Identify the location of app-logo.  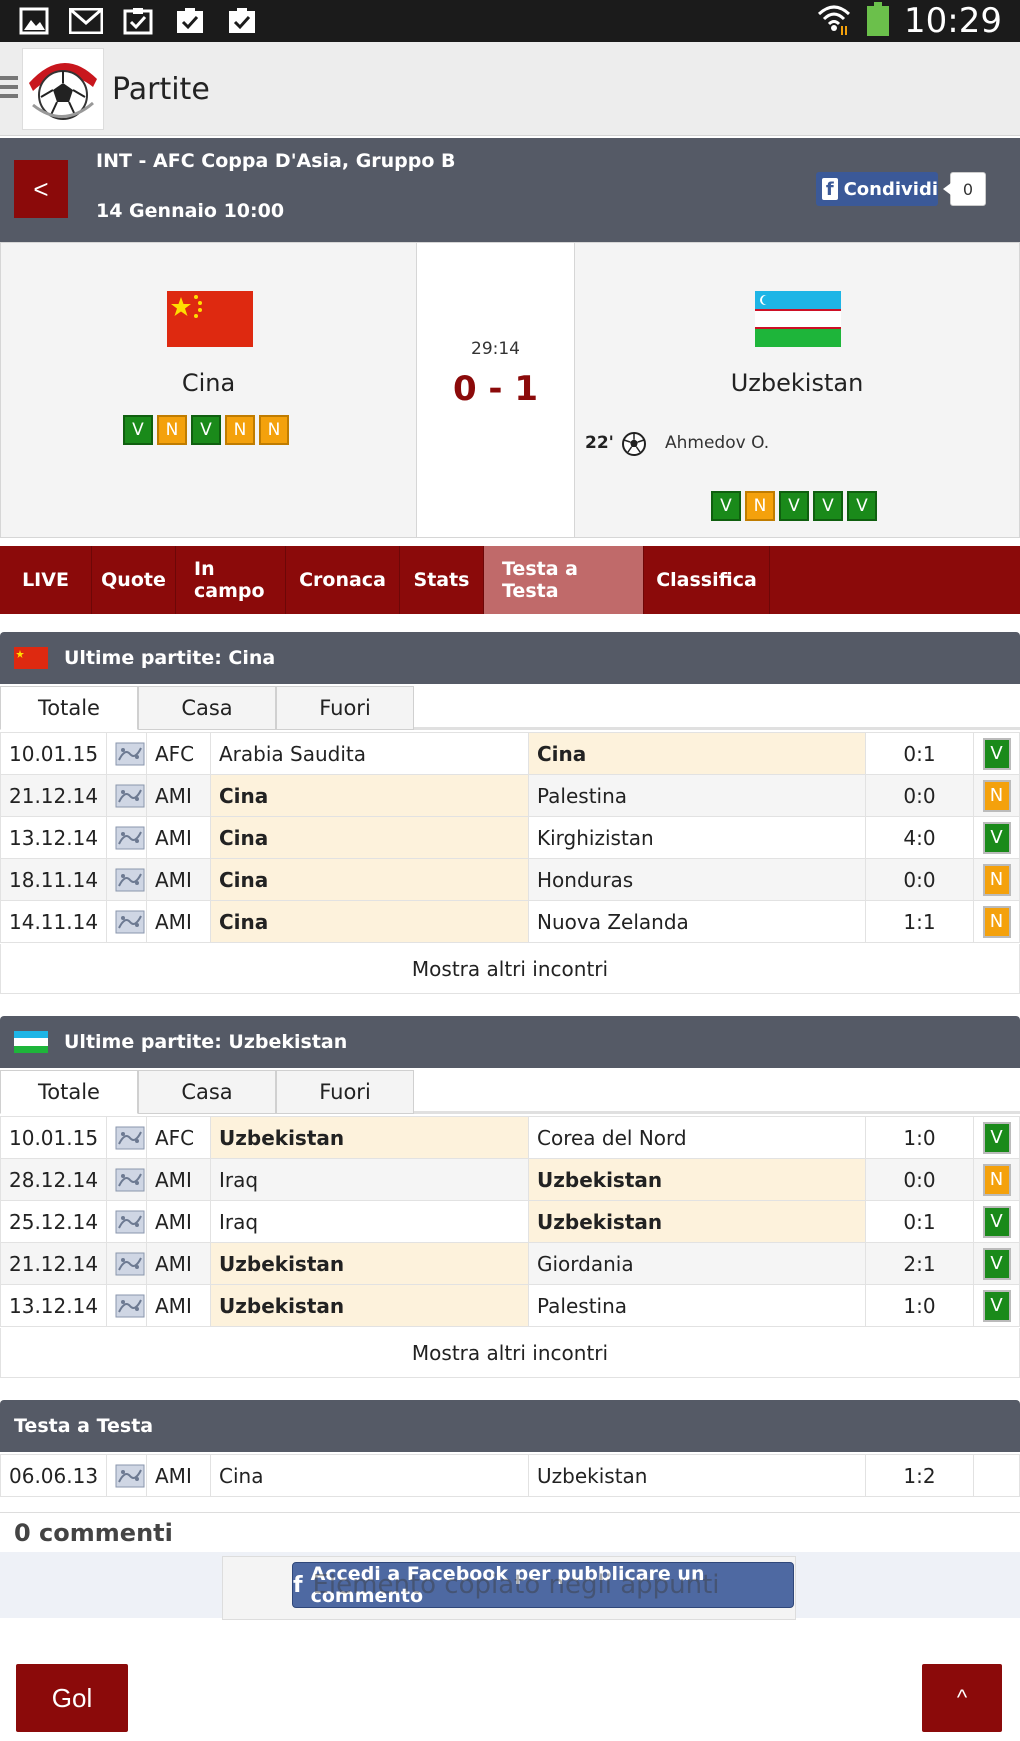
(63, 89).